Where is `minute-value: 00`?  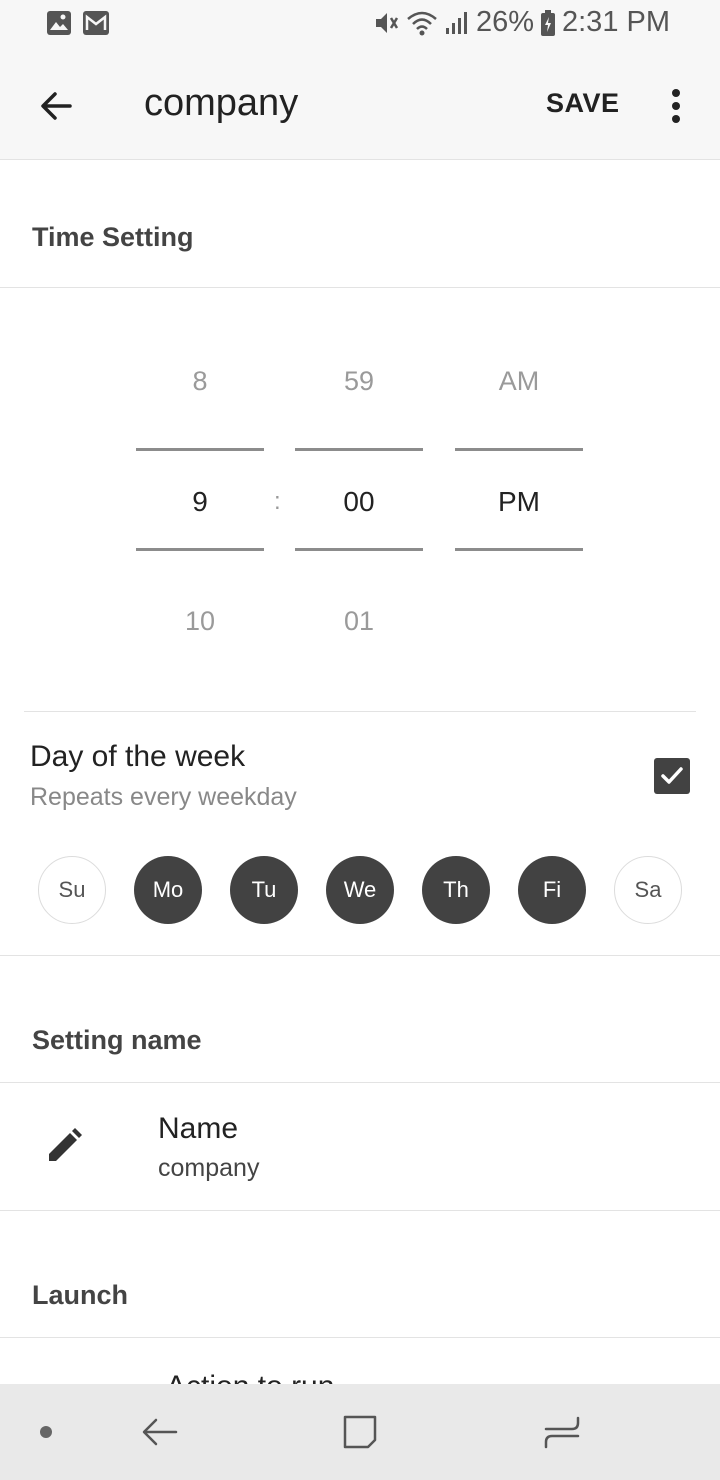 minute-value: 00 is located at coordinates (359, 502).